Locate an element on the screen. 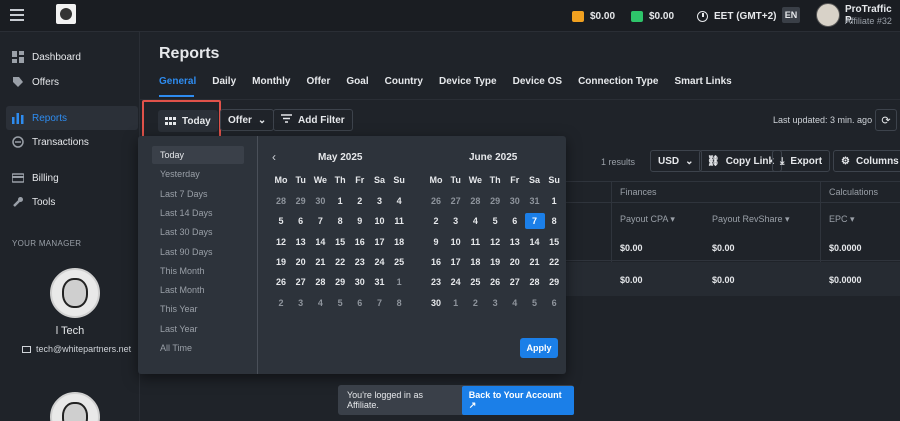 This screenshot has width=900, height=421. range-option: Last 90 Days is located at coordinates (198, 252).